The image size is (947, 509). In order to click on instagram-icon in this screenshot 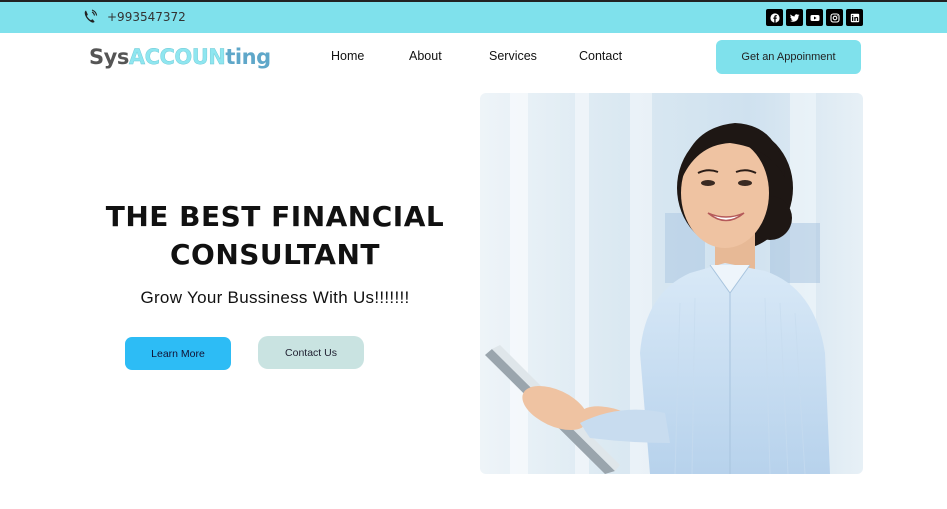, I will do `click(834, 17)`.